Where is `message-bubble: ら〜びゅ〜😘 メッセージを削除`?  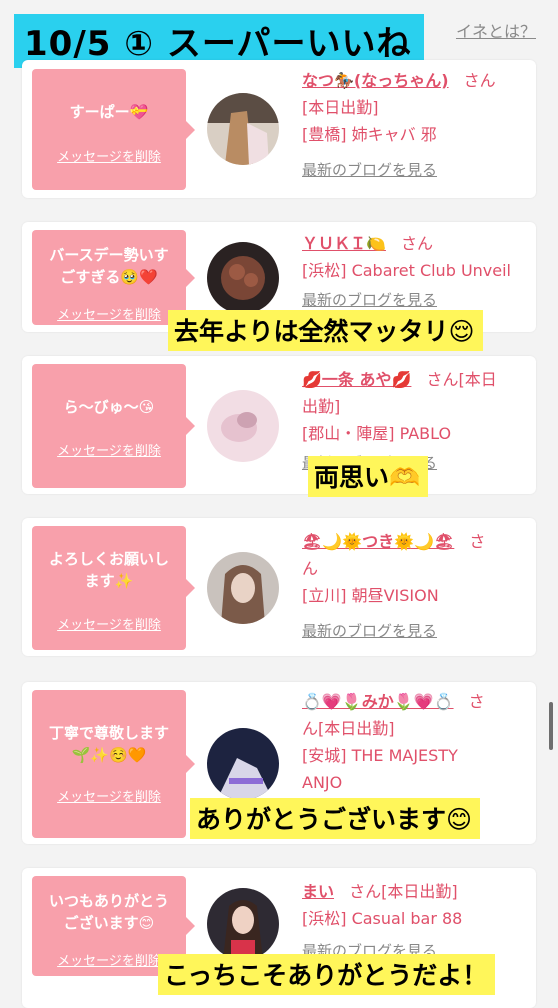 message-bubble: ら〜びゅ〜😘 メッセージを削除 is located at coordinates (113, 426).